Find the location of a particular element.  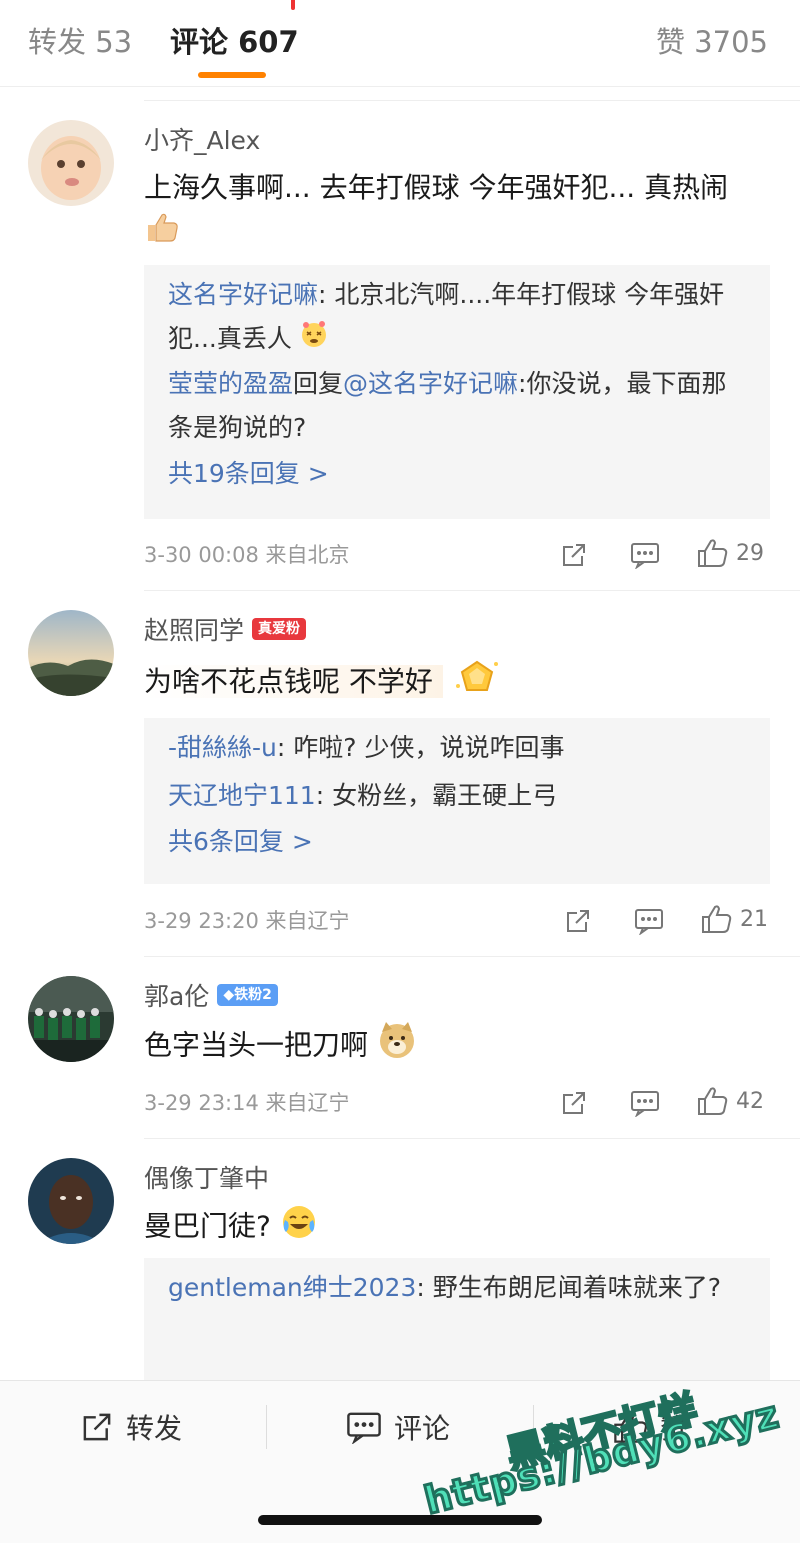

comment-meta: 3-30 00:08 来自北京 is located at coordinates (247, 555).